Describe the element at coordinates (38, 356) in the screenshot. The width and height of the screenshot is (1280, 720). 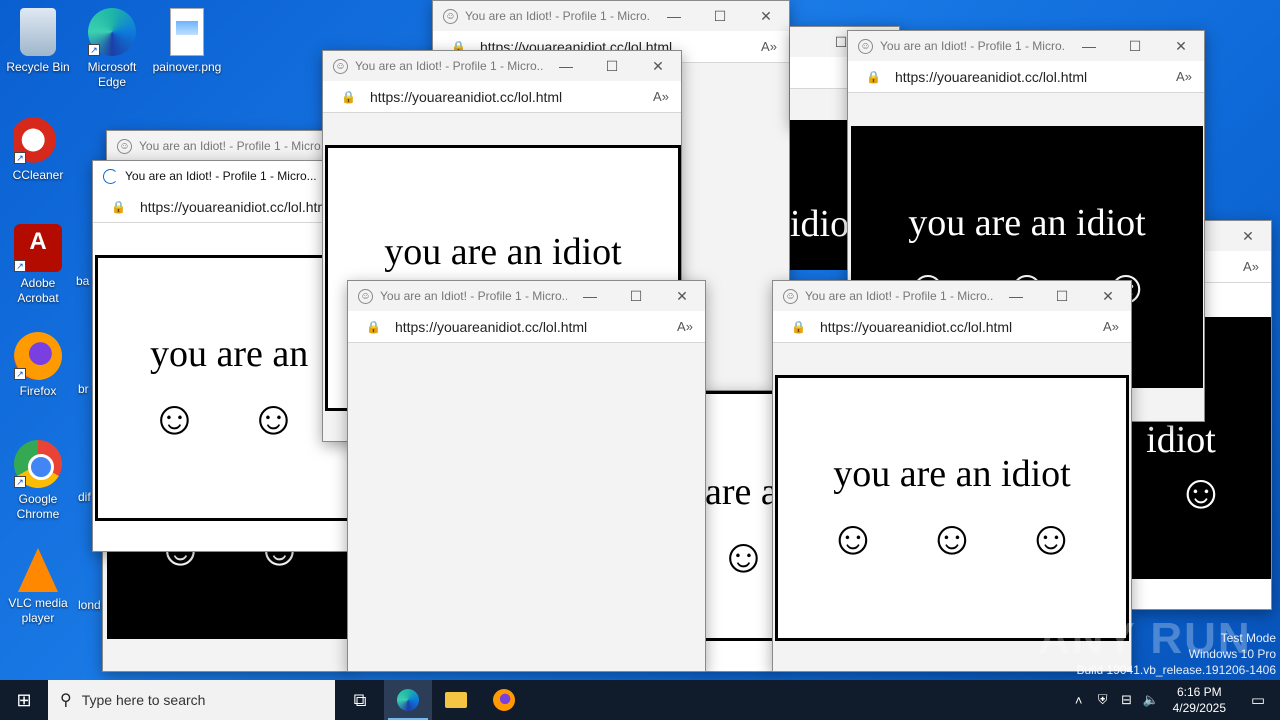
I see `firefox-icon: ↗` at that location.